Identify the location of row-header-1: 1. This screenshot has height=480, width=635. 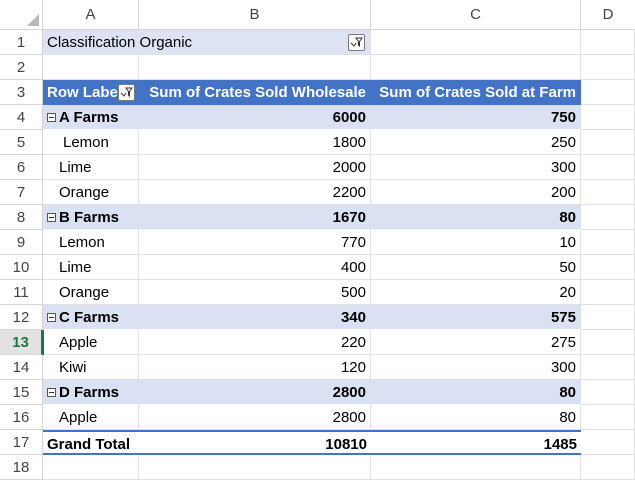
(21, 42).